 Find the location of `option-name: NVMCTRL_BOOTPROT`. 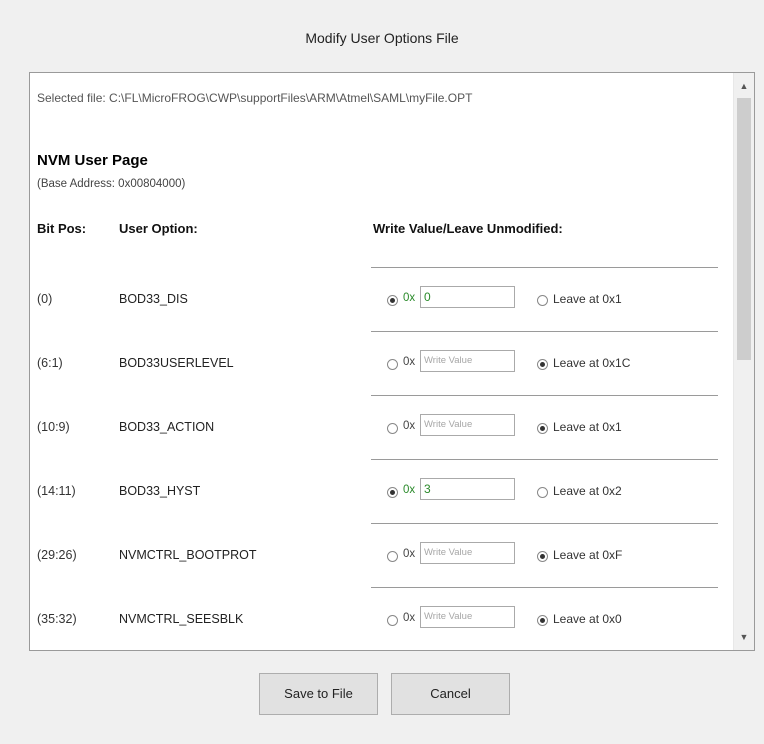

option-name: NVMCTRL_BOOTPROT is located at coordinates (188, 555).